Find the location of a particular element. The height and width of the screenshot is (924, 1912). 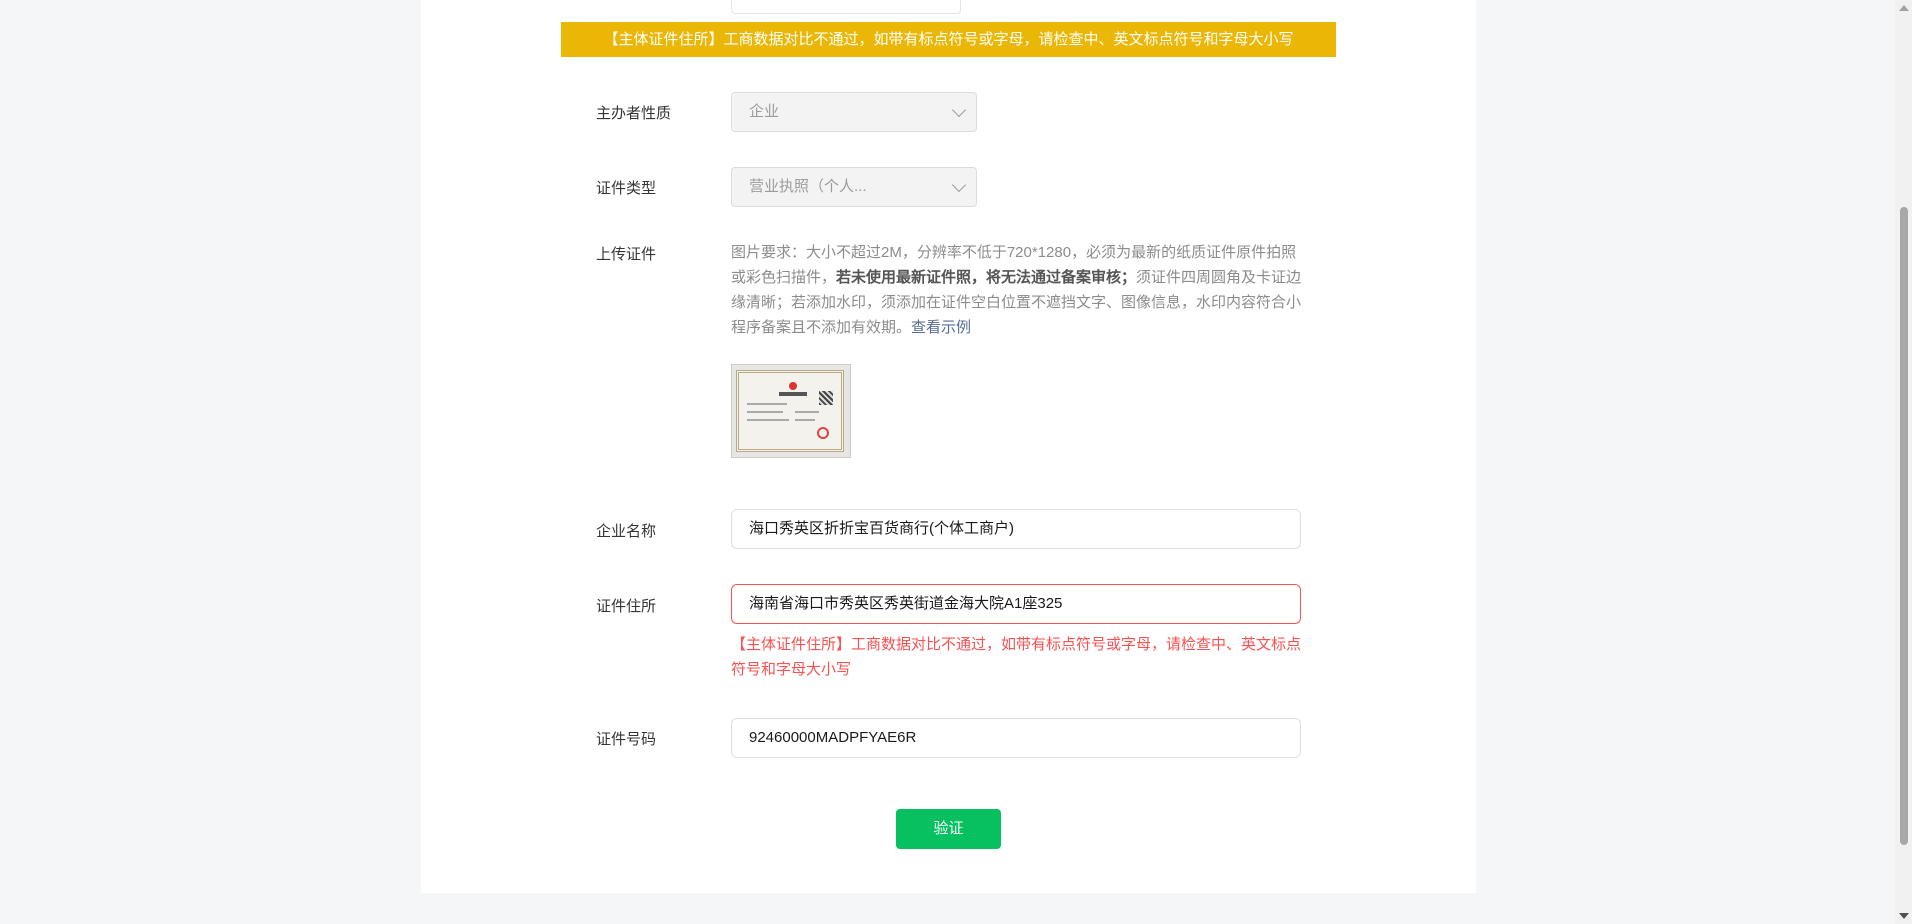

cert-address-label: 证件住所 is located at coordinates (626, 606).